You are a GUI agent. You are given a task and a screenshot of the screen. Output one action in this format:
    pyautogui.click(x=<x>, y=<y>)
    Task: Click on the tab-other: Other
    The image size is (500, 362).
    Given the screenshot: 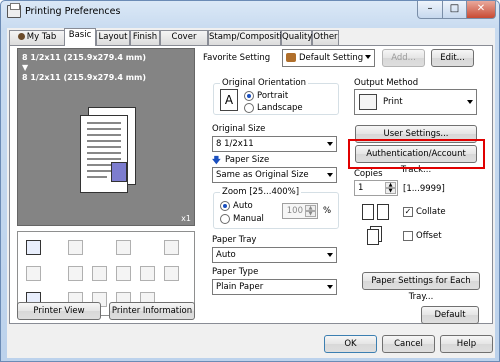 What is the action you would take?
    pyautogui.click(x=325, y=37)
    